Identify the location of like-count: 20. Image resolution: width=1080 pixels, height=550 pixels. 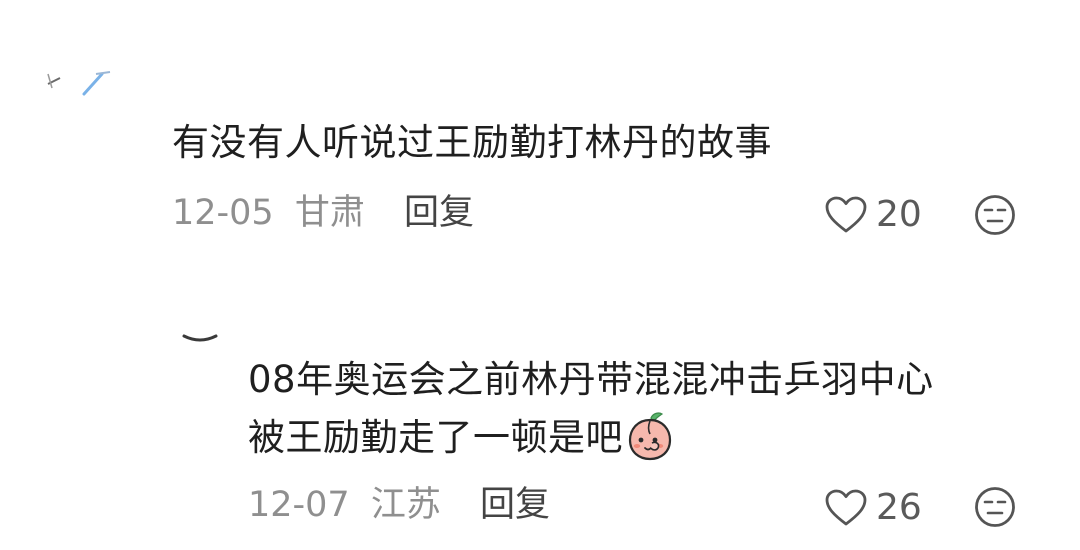
(899, 214).